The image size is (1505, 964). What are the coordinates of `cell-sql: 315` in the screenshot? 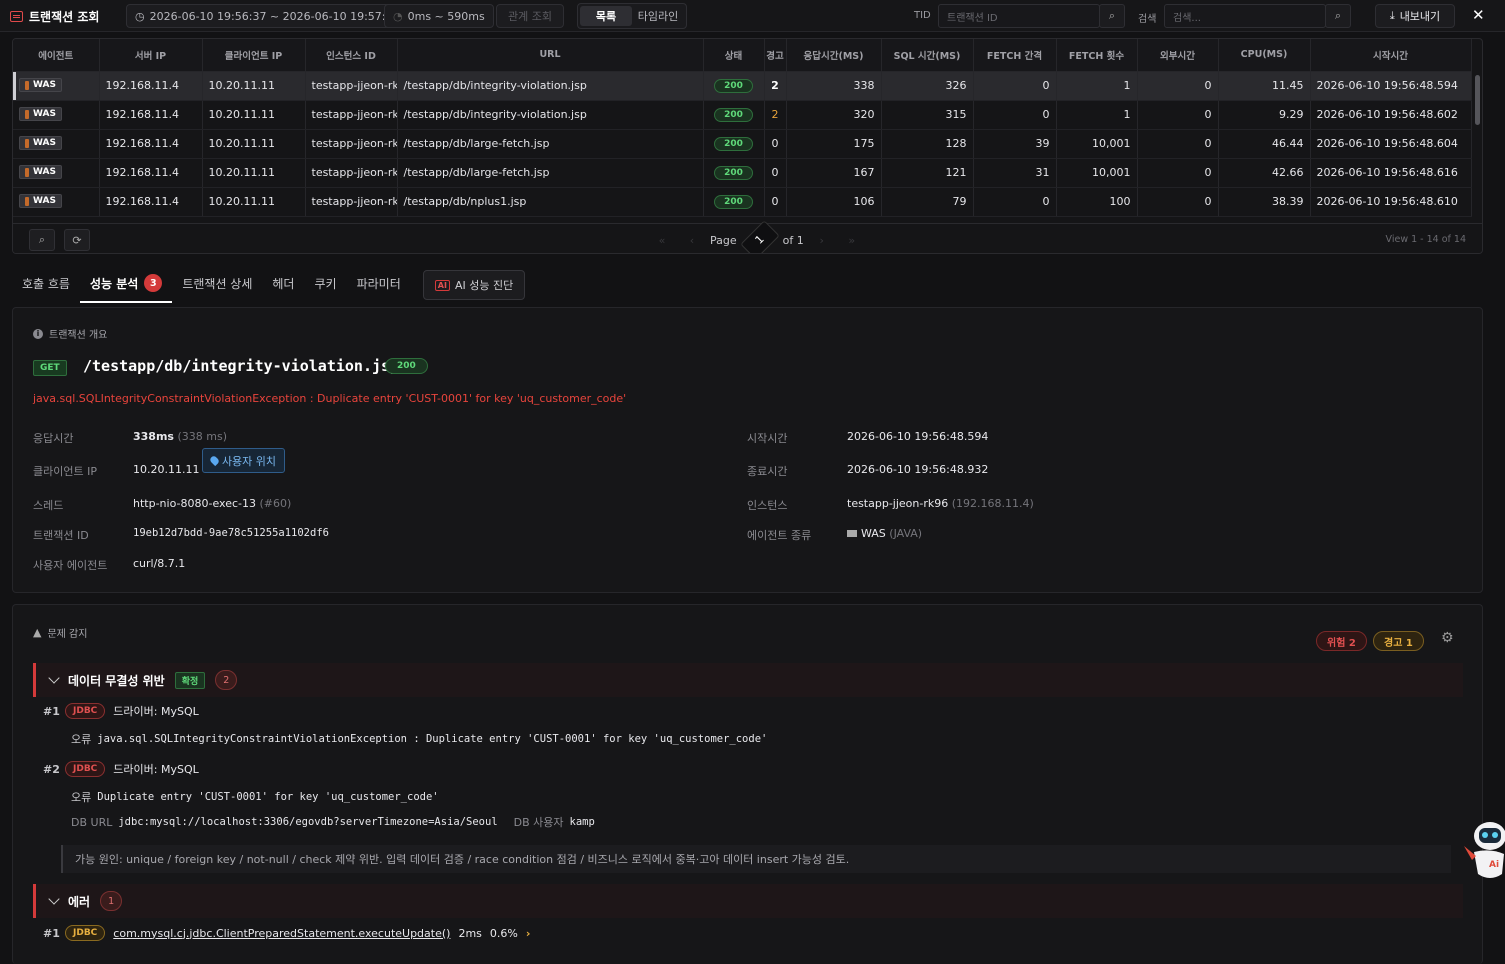 It's located at (927, 115).